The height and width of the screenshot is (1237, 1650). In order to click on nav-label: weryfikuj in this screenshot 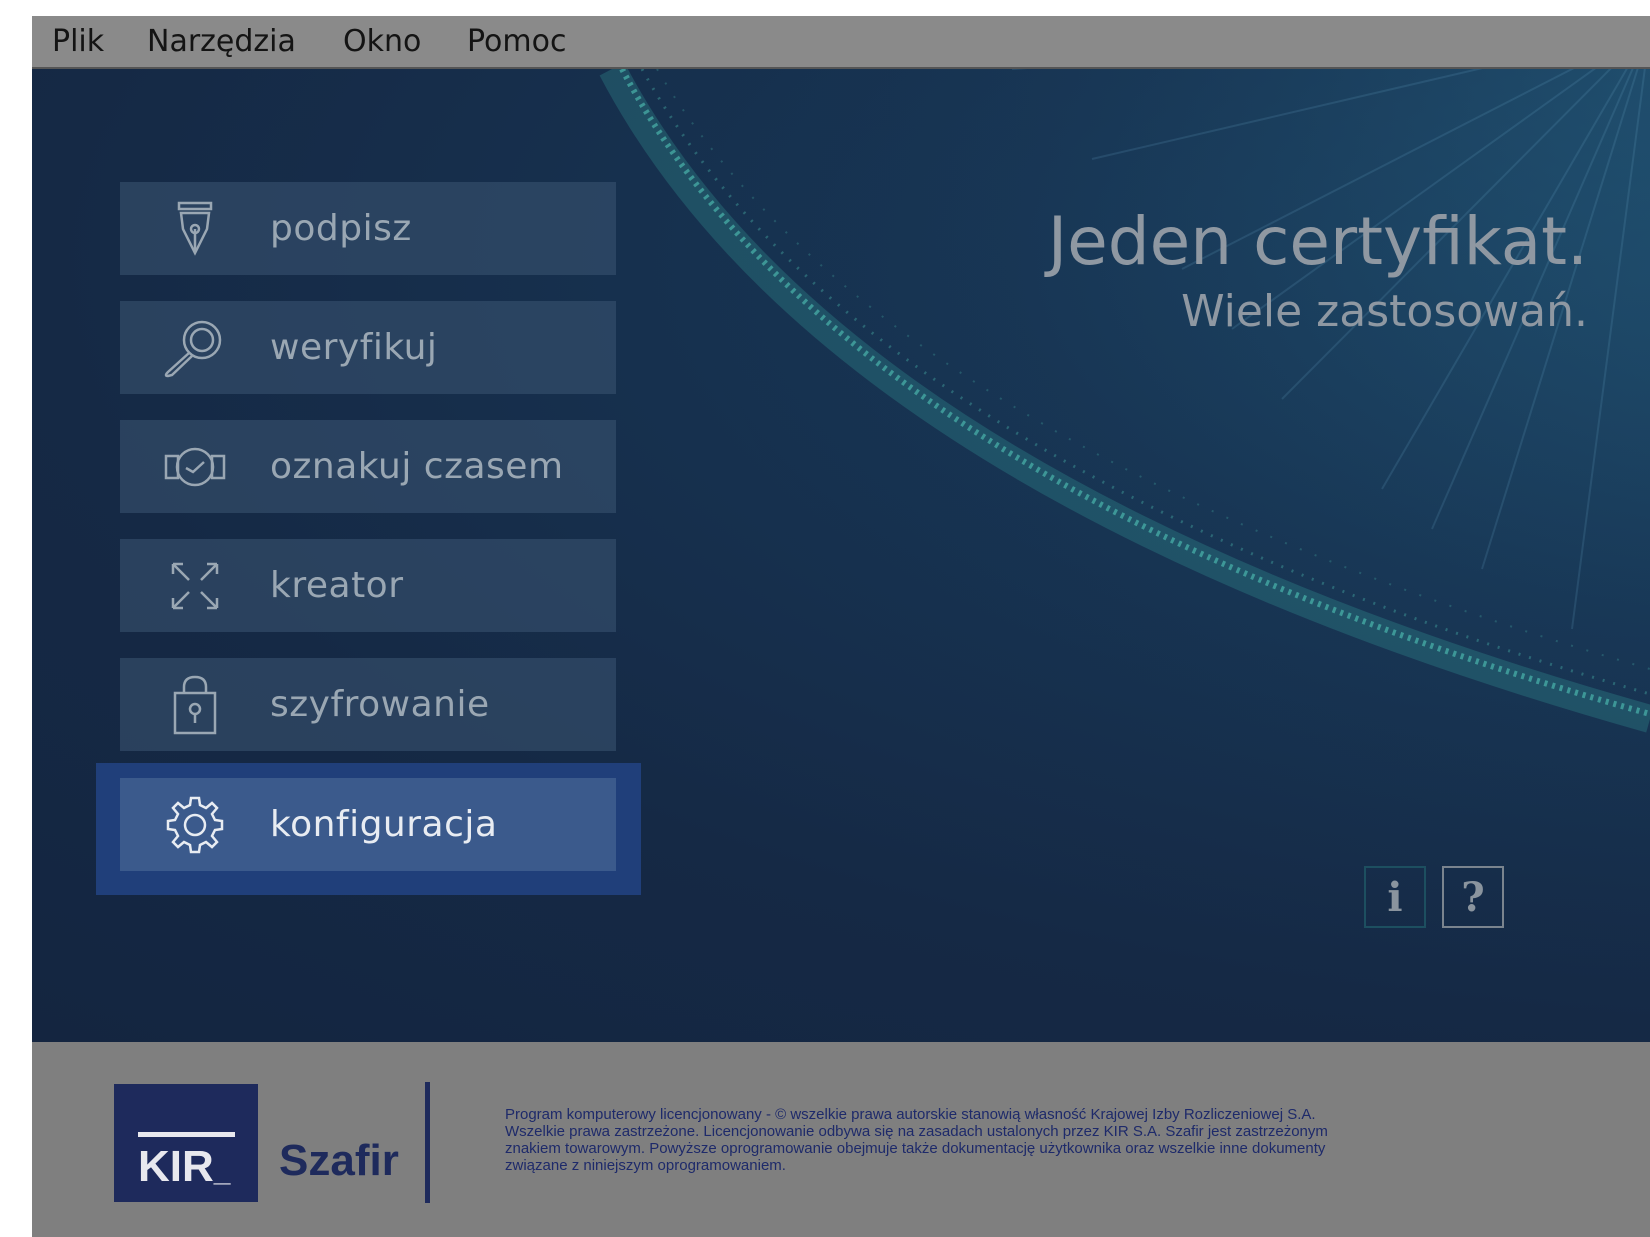, I will do `click(354, 347)`.